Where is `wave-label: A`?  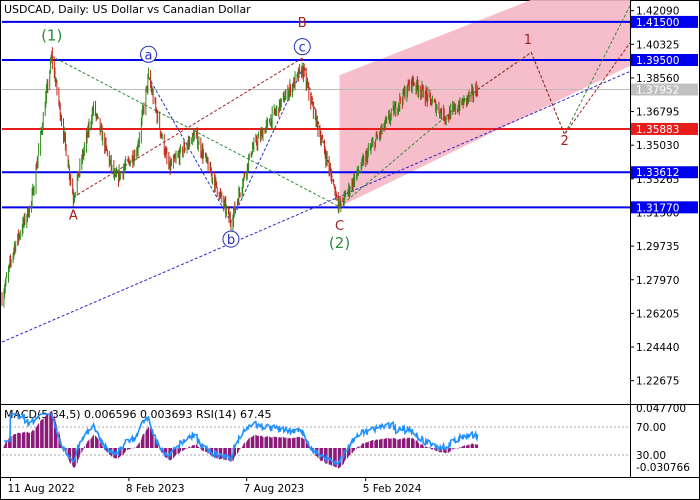
wave-label: A is located at coordinates (73, 215).